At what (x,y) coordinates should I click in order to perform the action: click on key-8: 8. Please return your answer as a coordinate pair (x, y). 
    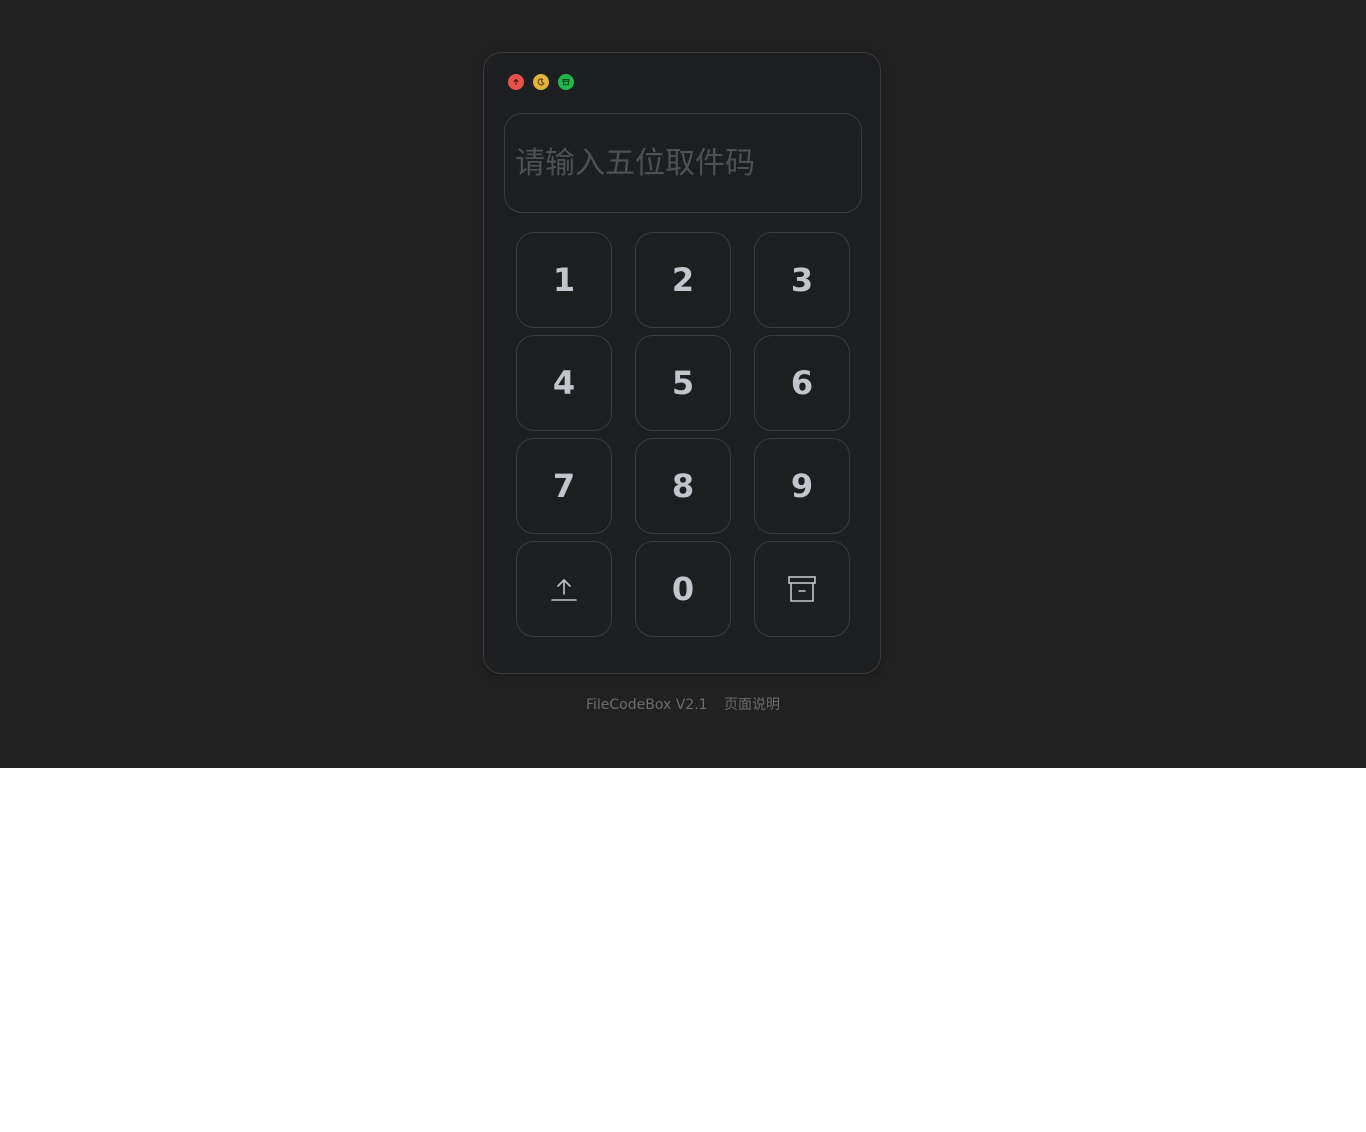
    Looking at the image, I should click on (683, 486).